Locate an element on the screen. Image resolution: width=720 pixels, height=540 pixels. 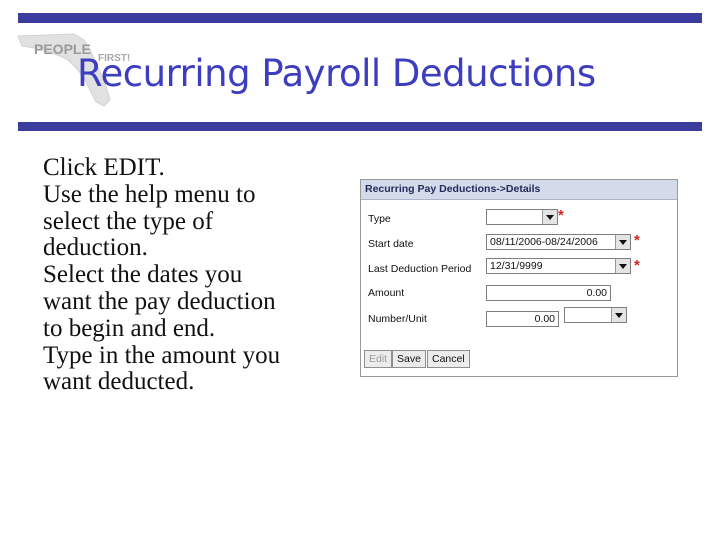
start-date-select: 08/11/2006-08/24/2006 is located at coordinates (558, 242).